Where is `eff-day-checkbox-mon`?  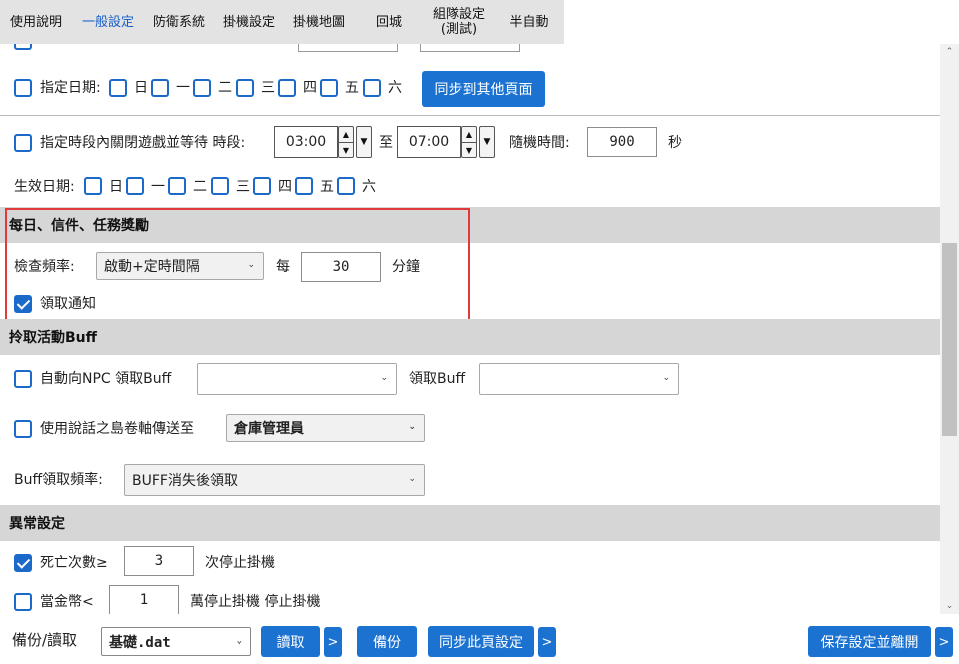
eff-day-checkbox-mon is located at coordinates (135, 186).